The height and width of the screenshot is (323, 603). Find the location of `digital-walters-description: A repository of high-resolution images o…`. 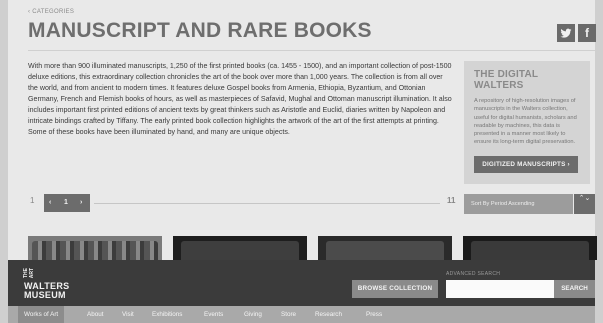

digital-walters-description: A repository of high-resolution images o… is located at coordinates (525, 122).